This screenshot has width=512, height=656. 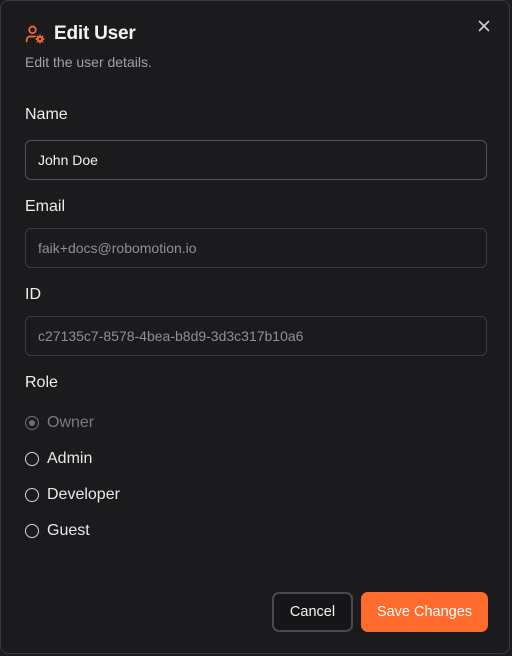 What do you see at coordinates (312, 612) in the screenshot?
I see `cancel-button: Cancel` at bounding box center [312, 612].